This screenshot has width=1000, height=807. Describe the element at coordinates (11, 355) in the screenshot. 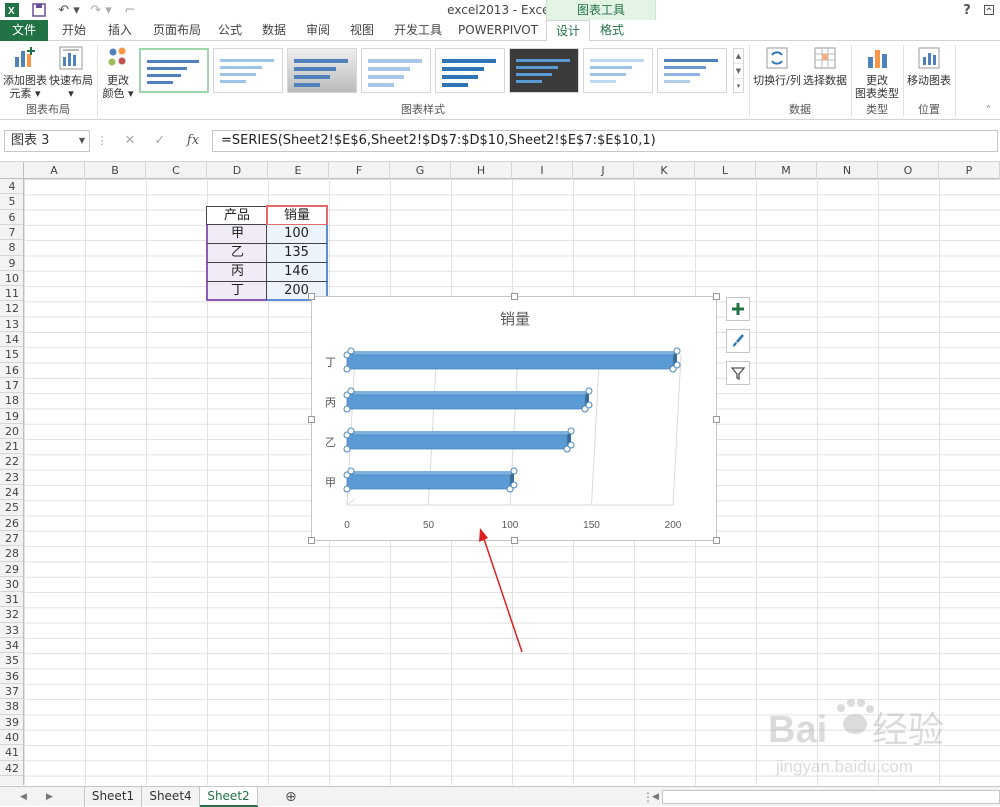

I see `row-header: 15` at that location.